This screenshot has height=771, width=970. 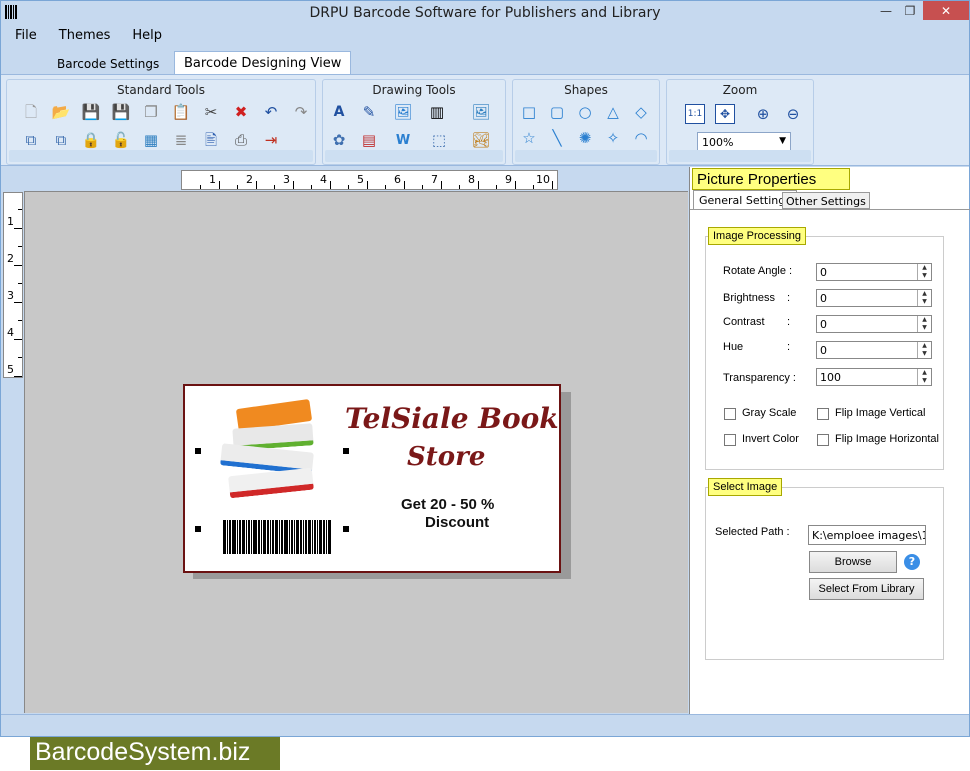 I want to click on burst-icon: ✺, so click(x=585, y=138).